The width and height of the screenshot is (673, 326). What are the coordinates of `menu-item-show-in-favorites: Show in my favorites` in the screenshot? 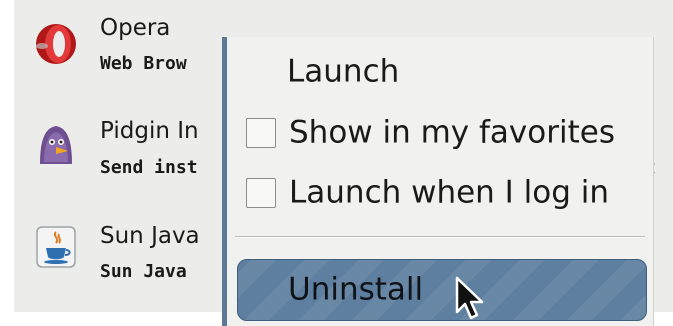 It's located at (440, 133).